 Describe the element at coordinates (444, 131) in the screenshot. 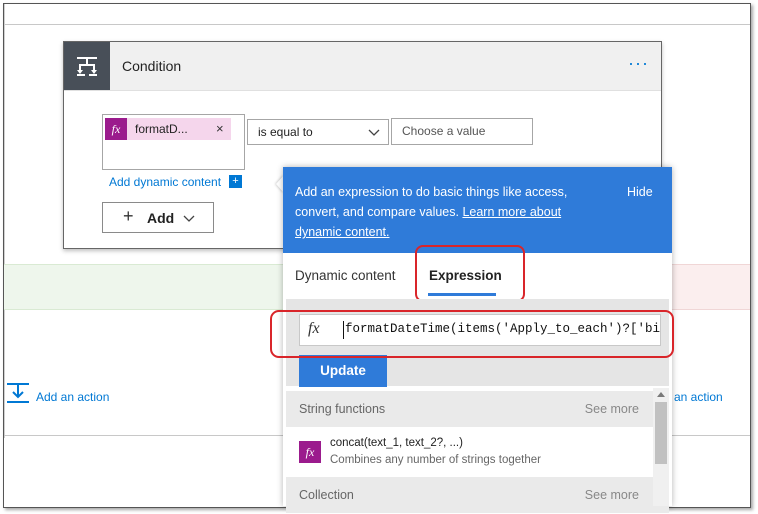

I see `value-placeholder: Choose a value` at that location.